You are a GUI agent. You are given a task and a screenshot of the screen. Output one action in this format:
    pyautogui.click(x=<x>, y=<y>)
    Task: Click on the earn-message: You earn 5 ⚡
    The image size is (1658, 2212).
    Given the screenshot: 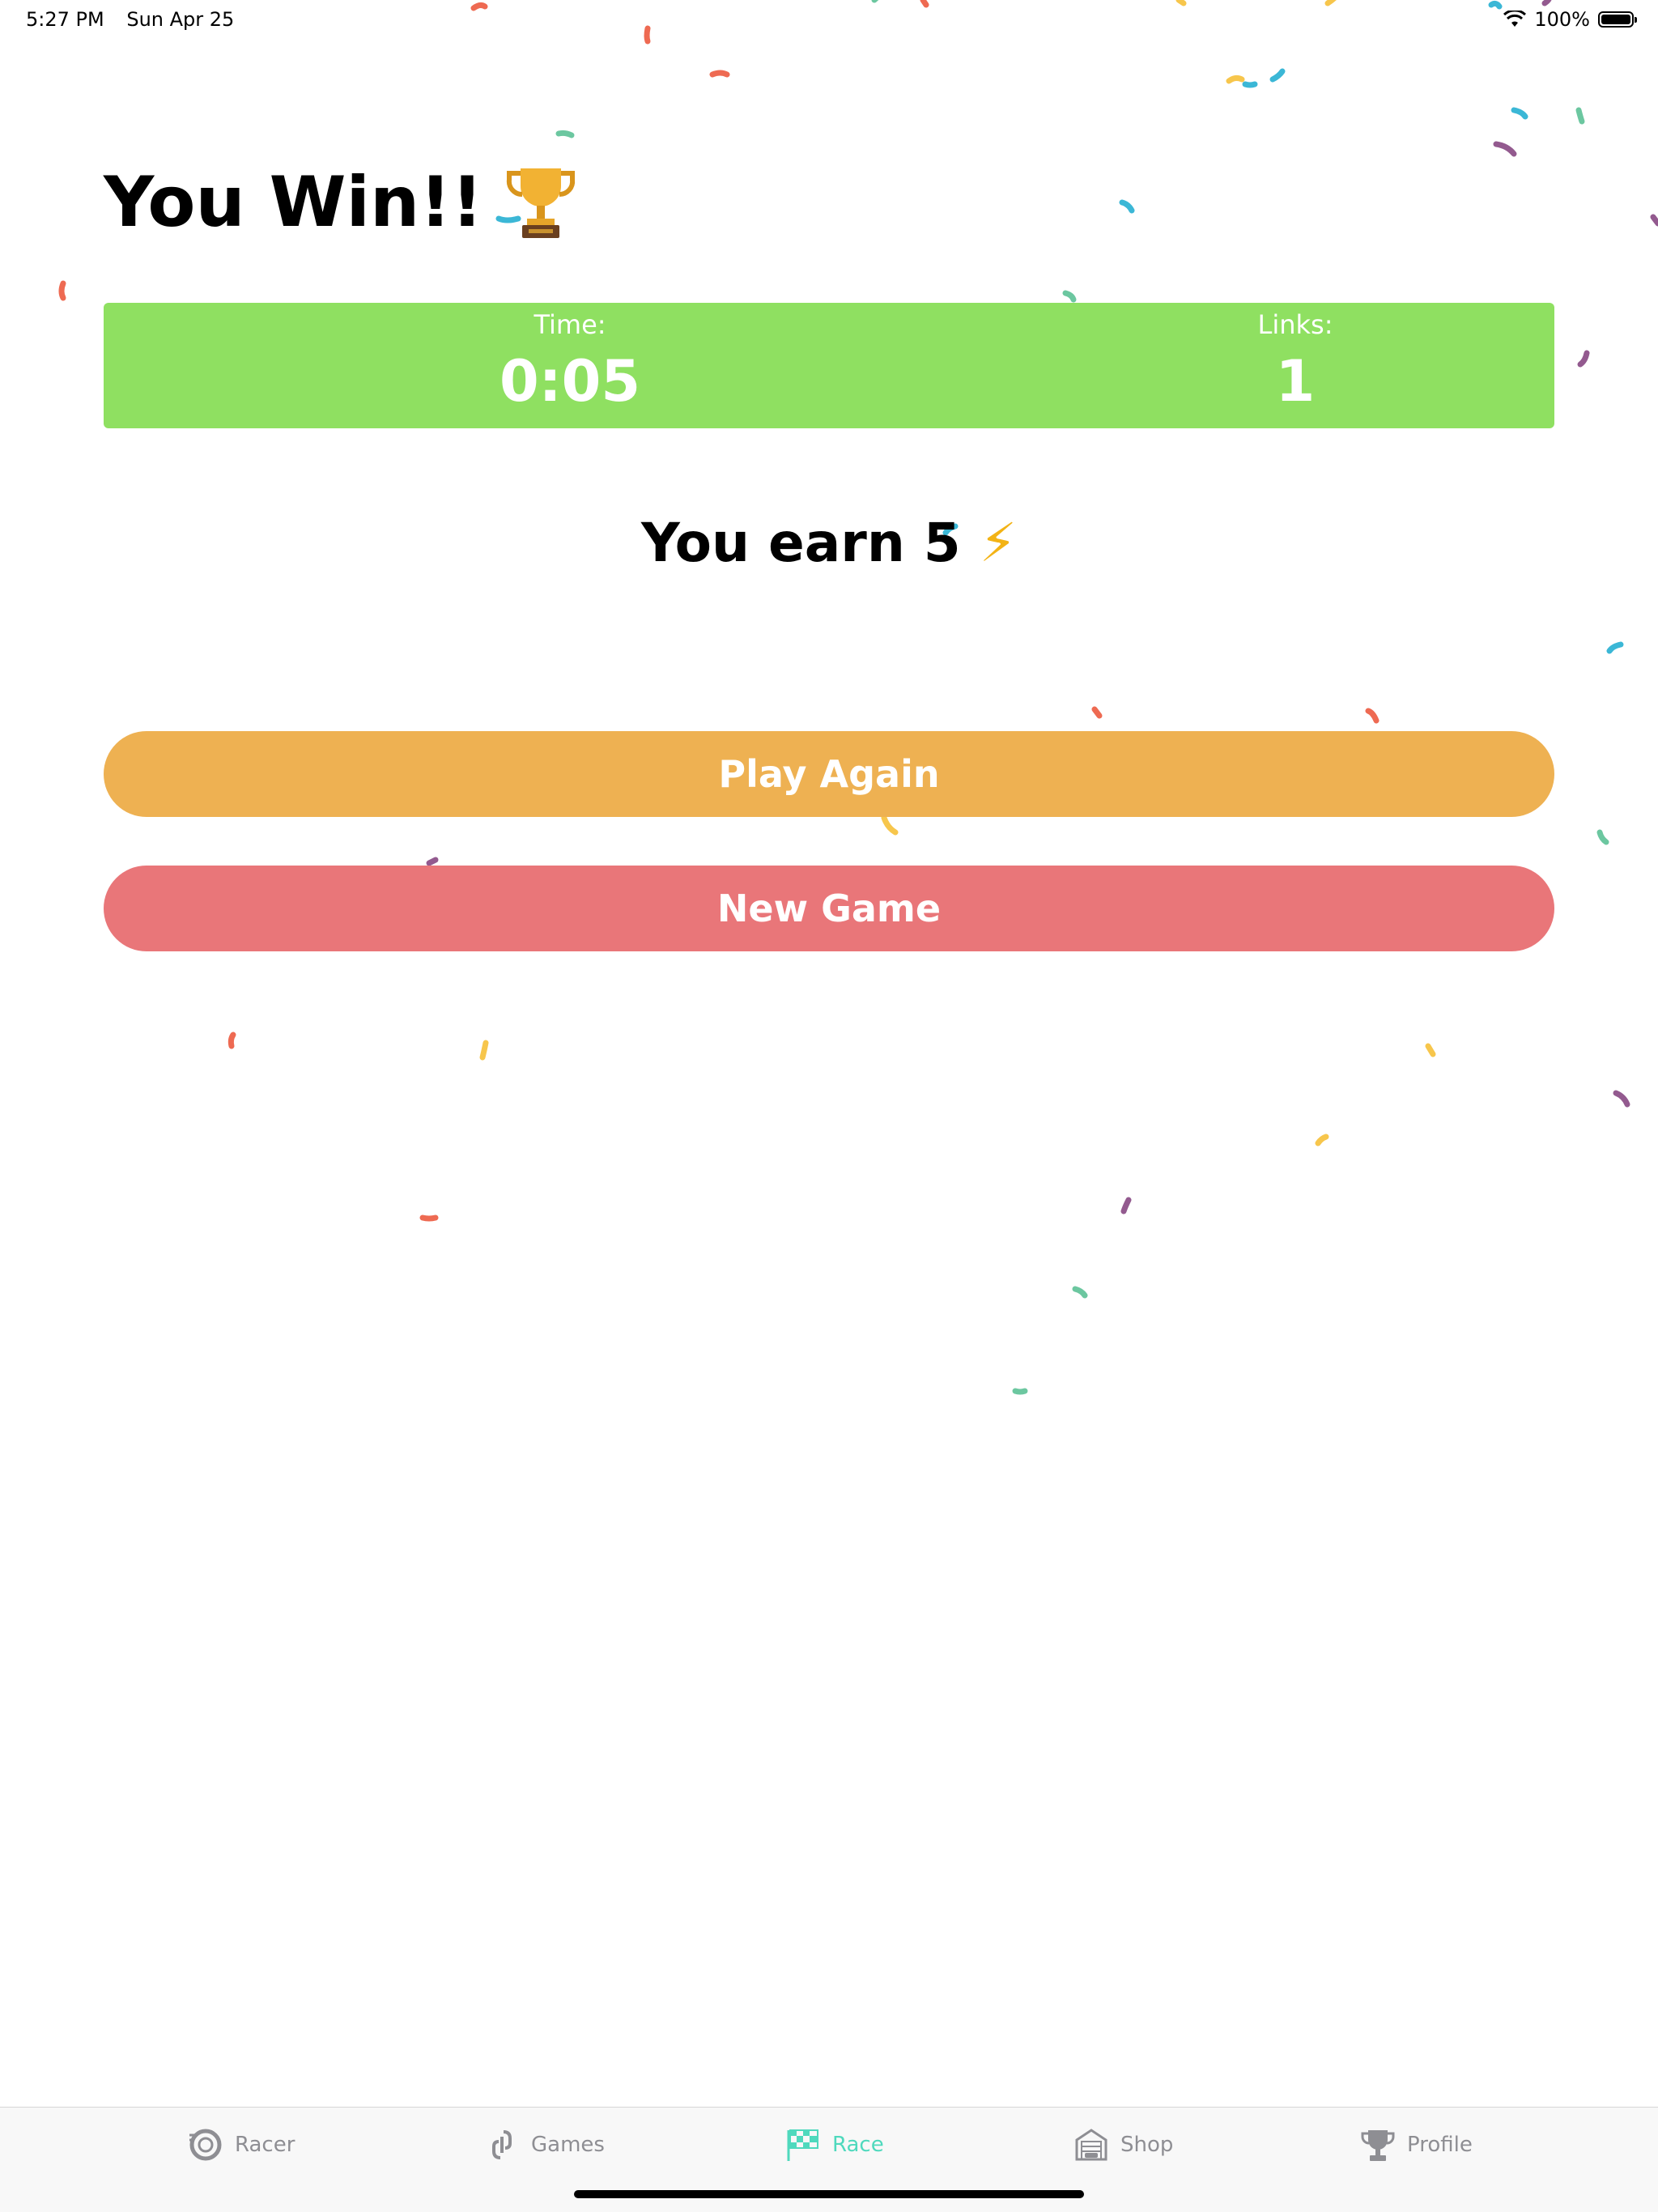 What is the action you would take?
    pyautogui.click(x=829, y=543)
    